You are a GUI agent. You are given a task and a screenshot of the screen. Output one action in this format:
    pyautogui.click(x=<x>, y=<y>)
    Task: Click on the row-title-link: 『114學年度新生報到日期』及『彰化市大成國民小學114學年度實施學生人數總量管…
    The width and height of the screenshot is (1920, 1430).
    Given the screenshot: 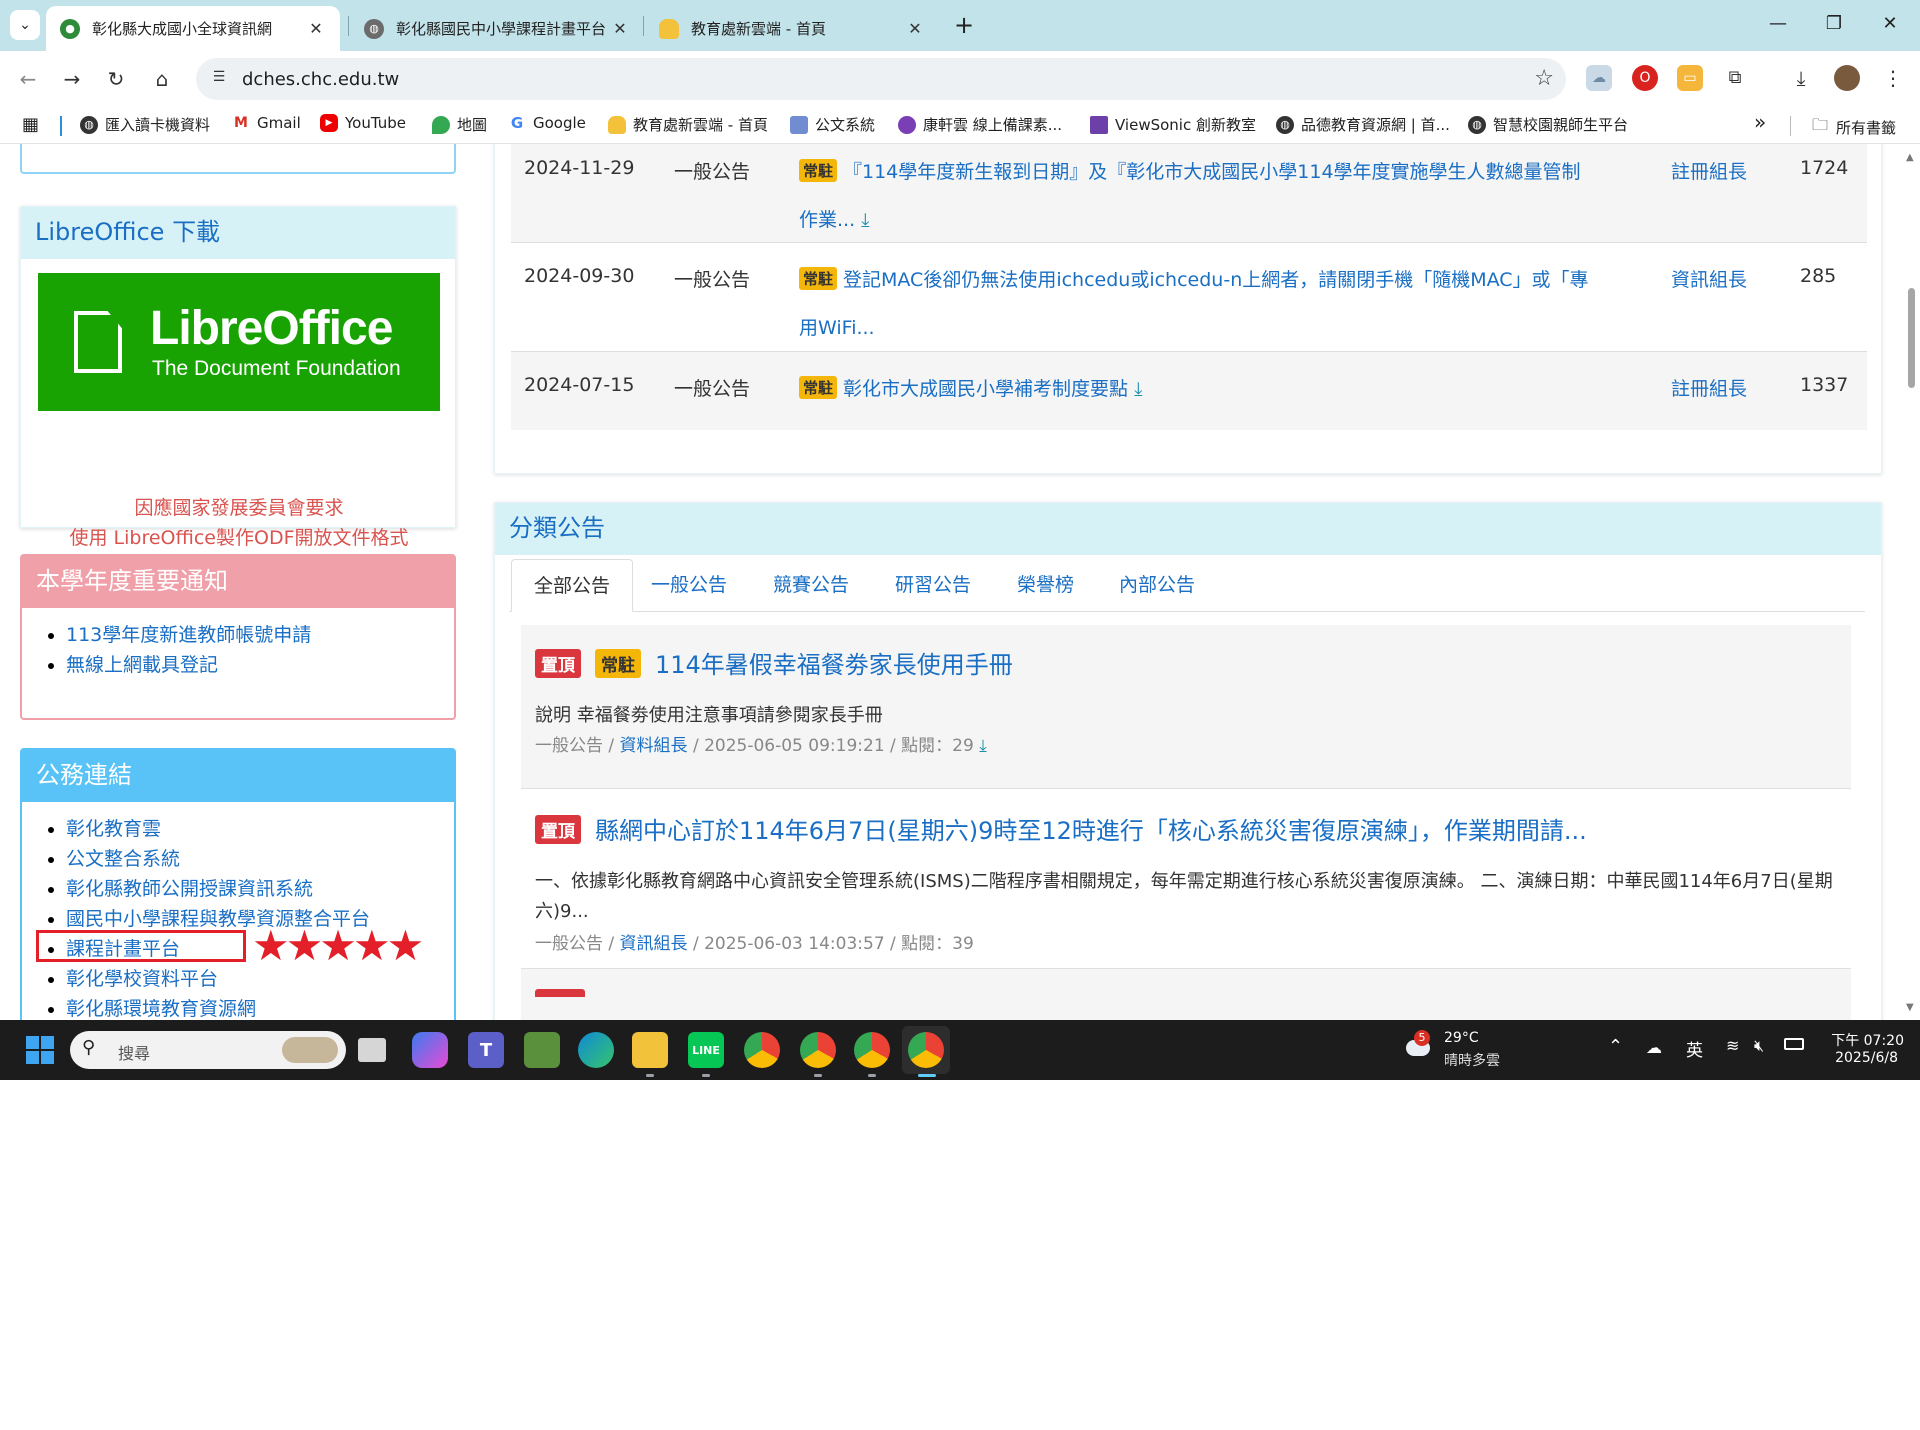 What is the action you would take?
    pyautogui.click(x=1212, y=170)
    